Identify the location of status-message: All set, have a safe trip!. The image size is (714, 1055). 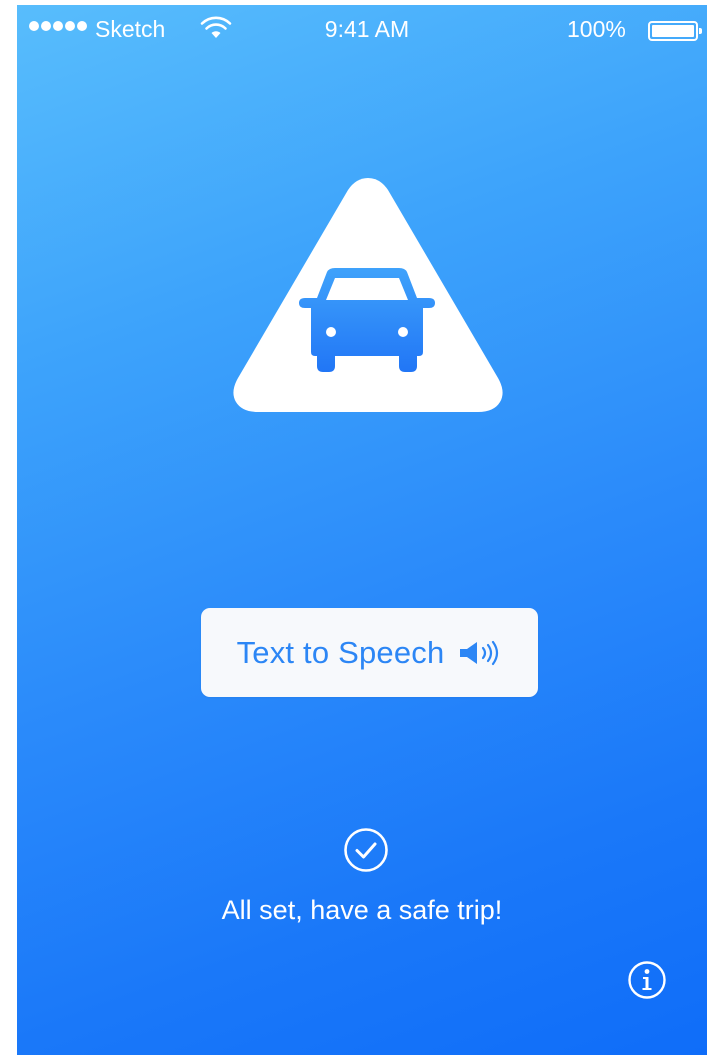
(362, 910).